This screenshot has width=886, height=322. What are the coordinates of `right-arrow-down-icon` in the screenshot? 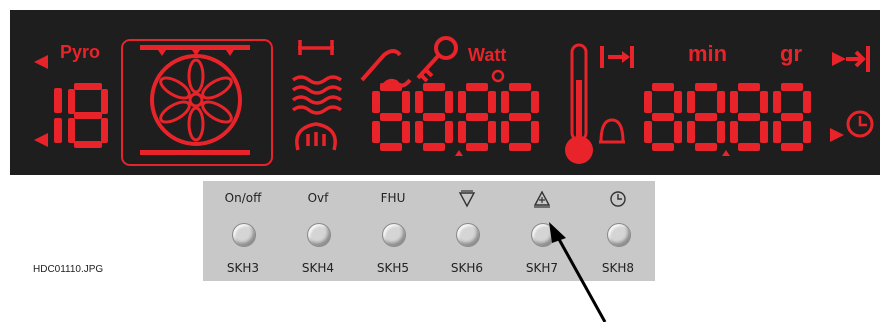 It's located at (837, 135).